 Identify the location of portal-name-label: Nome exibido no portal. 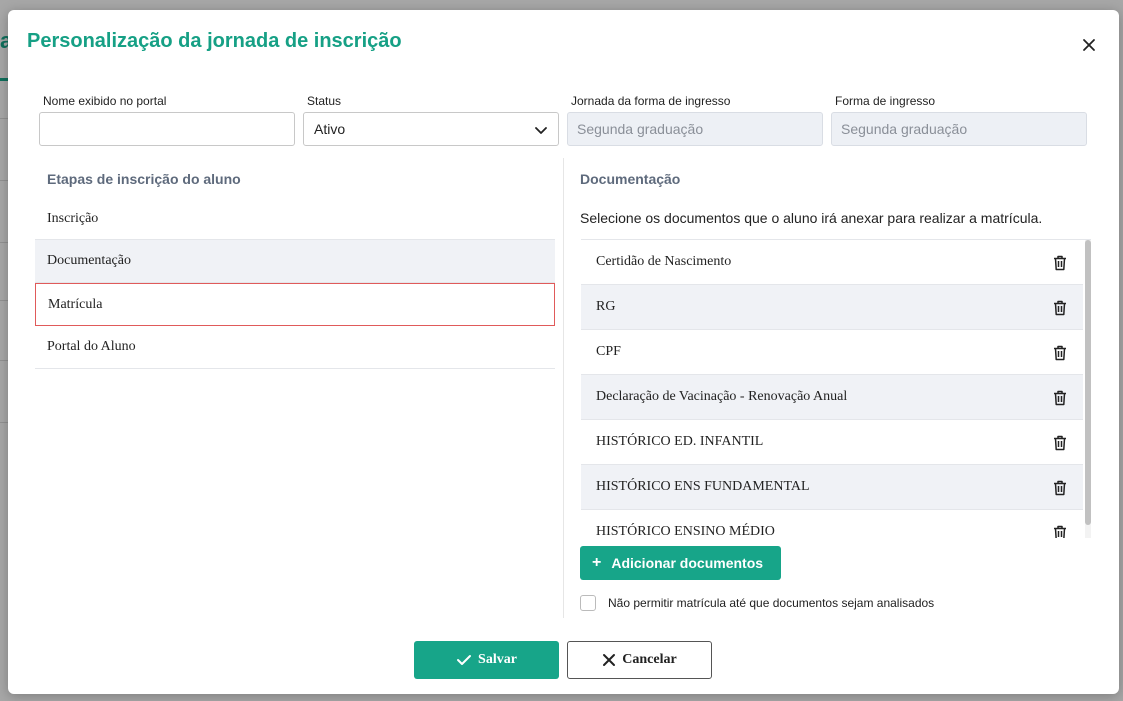
(105, 101).